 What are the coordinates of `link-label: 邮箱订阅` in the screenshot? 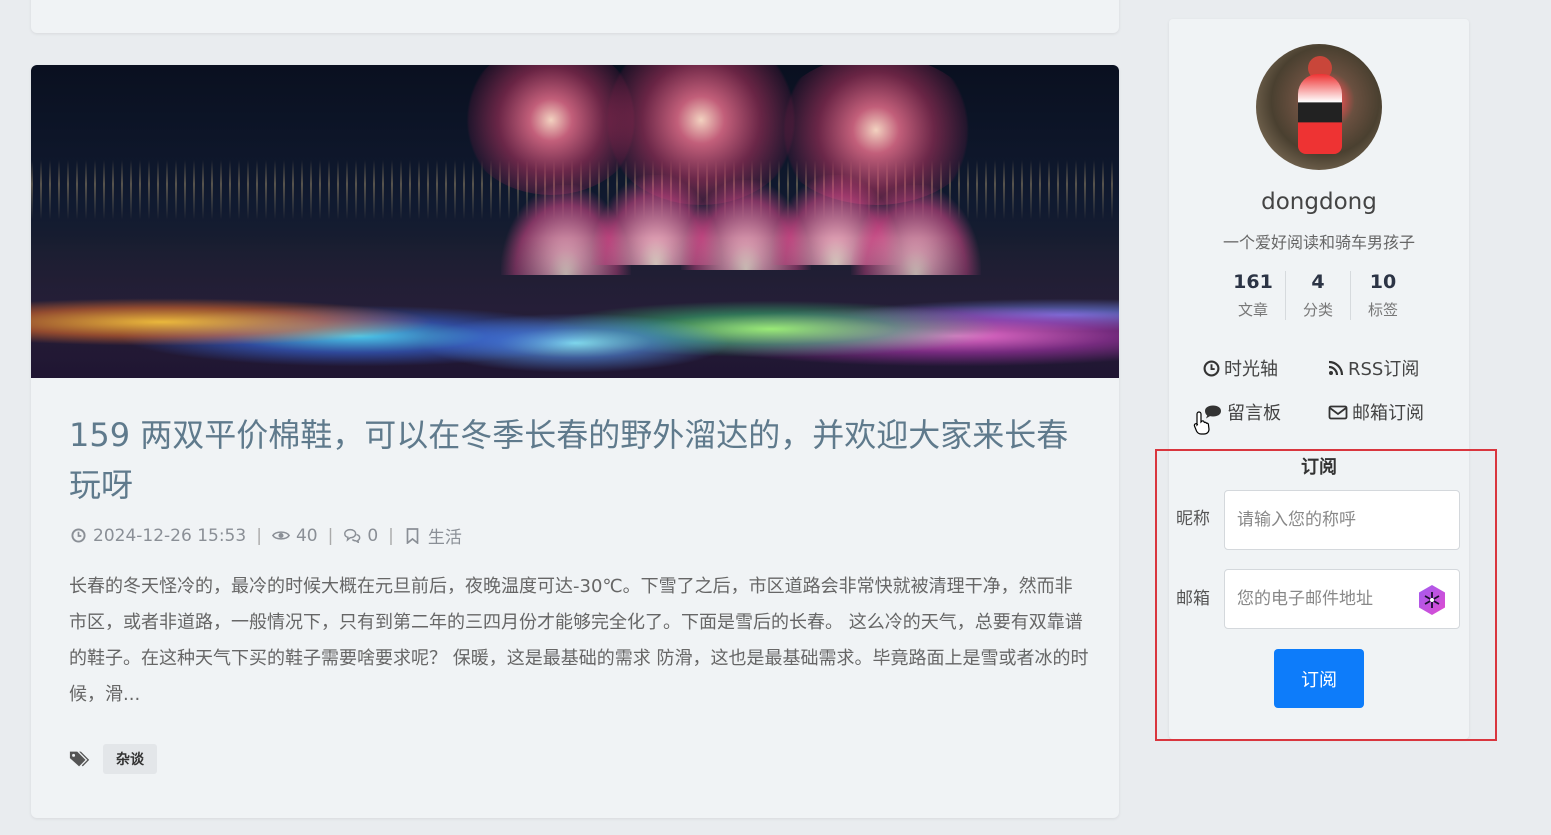 It's located at (1388, 413).